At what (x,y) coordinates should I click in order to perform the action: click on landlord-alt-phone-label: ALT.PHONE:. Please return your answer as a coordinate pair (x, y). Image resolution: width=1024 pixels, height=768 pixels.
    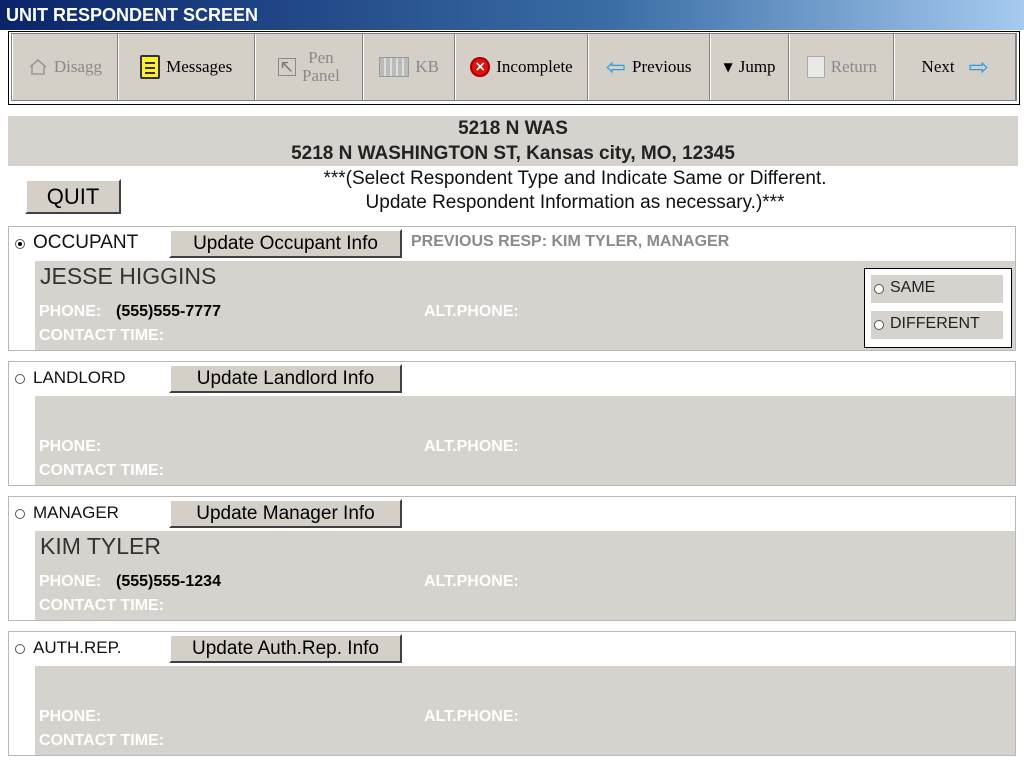
    Looking at the image, I should click on (471, 446).